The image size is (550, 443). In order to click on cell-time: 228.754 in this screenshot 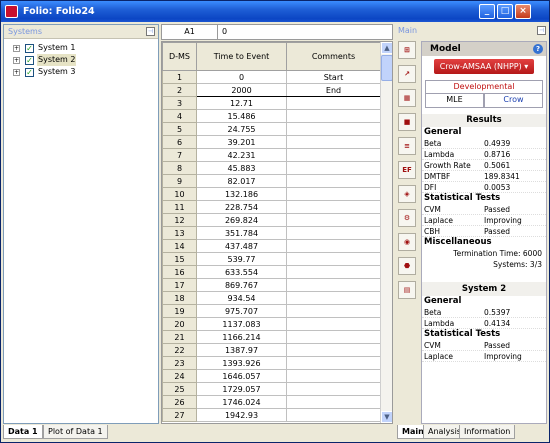, I will do `click(241, 207)`.